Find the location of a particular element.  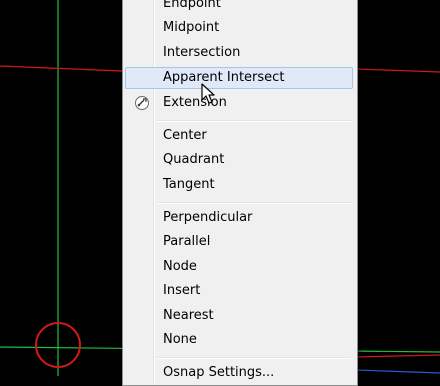

menu-item-center: Center is located at coordinates (239, 136).